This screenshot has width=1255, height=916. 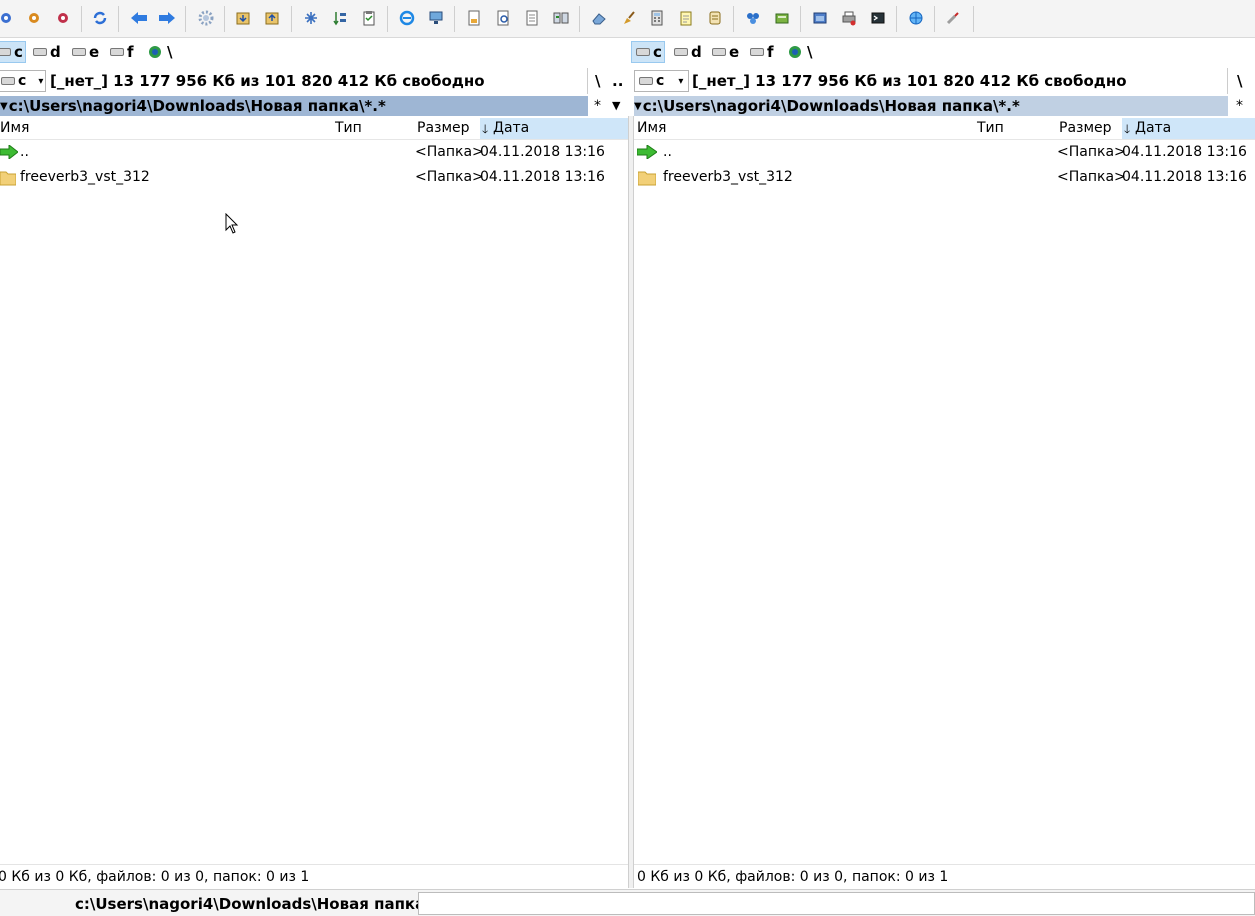 I want to click on eraser-icon, so click(x=599, y=18).